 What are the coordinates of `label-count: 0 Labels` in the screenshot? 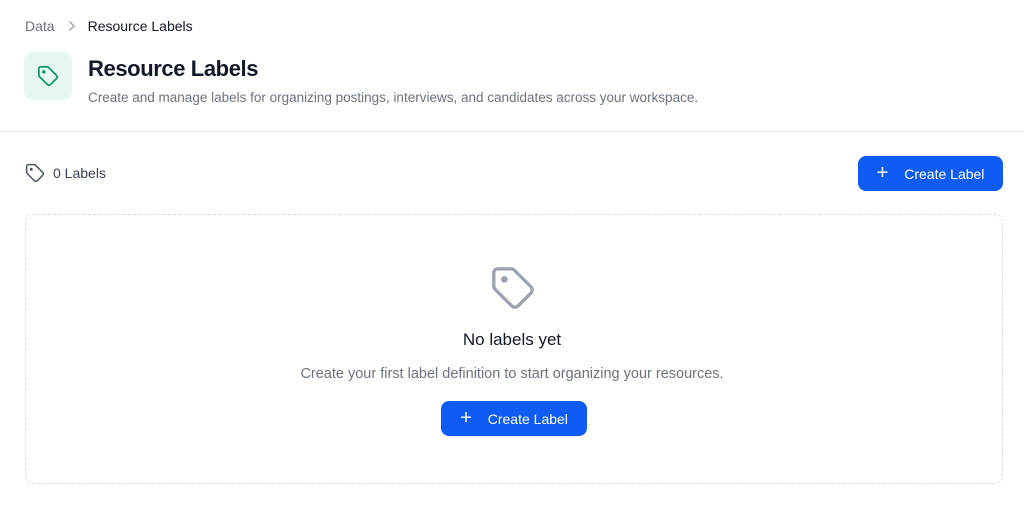 It's located at (65, 173).